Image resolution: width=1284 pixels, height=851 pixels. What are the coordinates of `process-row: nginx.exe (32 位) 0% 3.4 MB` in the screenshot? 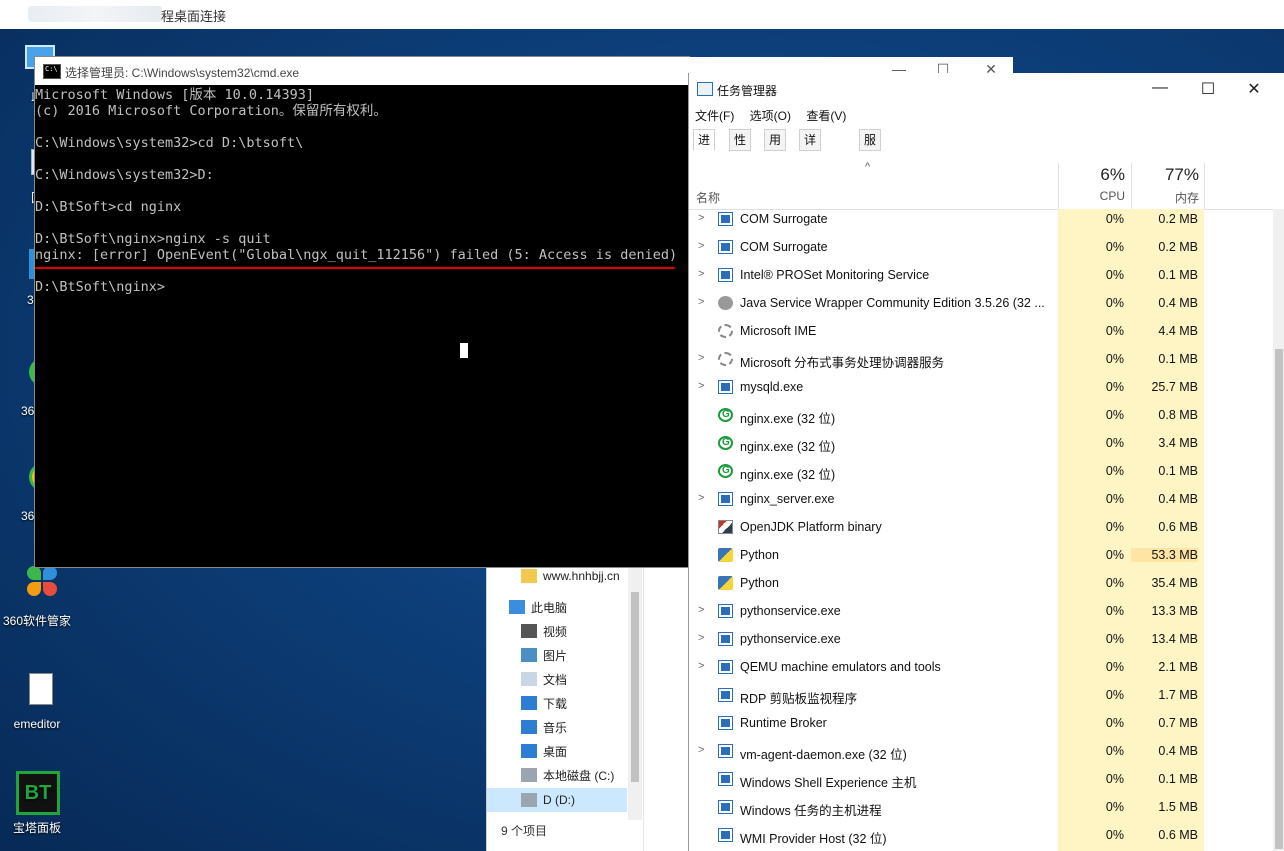 It's located at (981, 443).